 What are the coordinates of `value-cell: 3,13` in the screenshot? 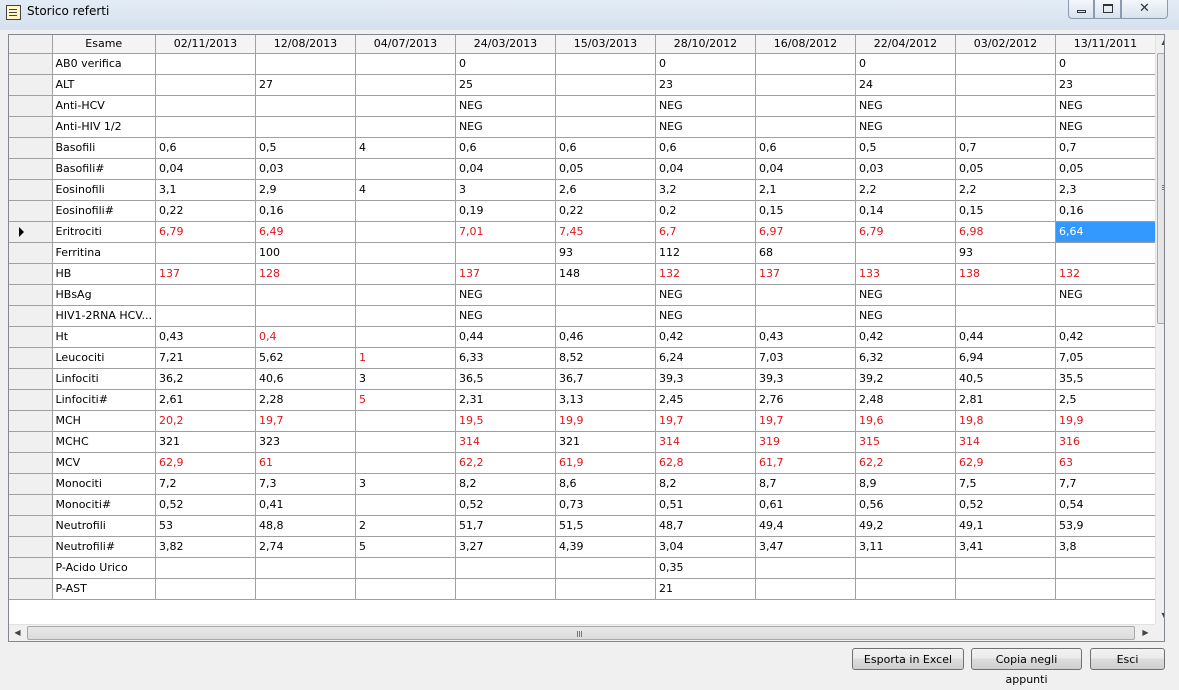 It's located at (605, 400).